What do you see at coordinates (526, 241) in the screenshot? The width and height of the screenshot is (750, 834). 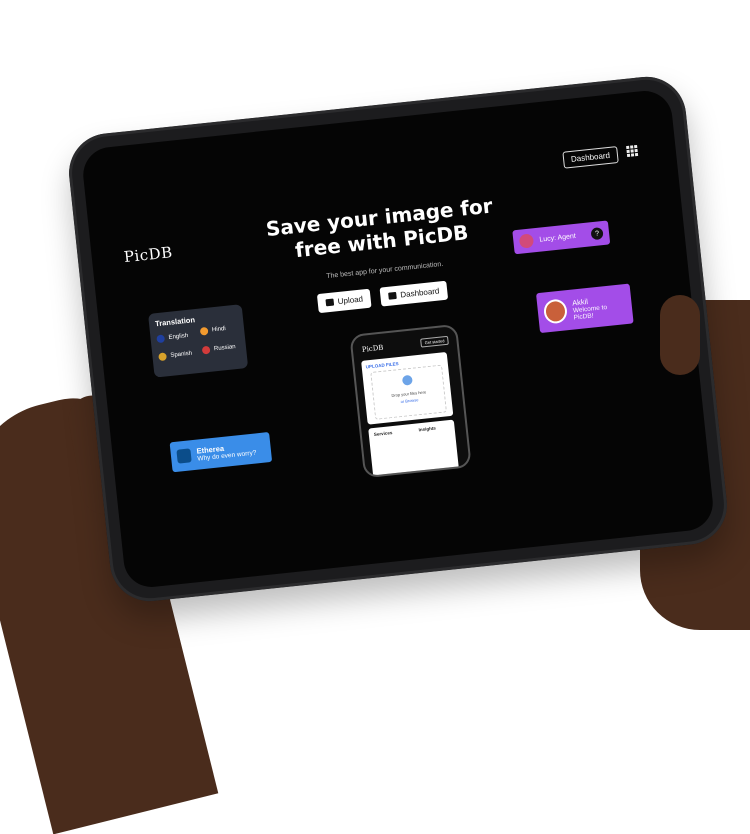 I see `lucy-avatar` at bounding box center [526, 241].